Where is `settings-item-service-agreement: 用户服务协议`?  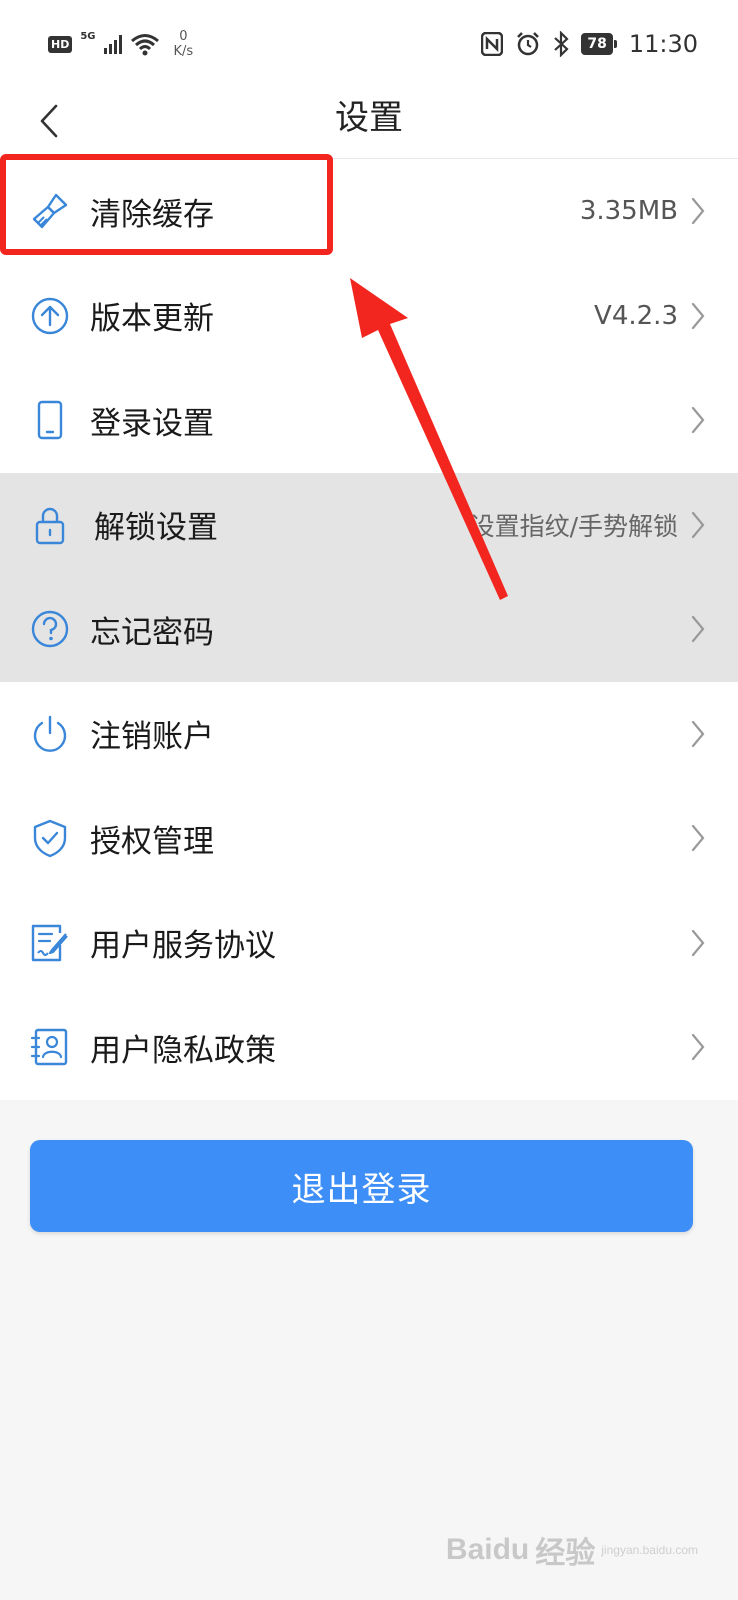
settings-item-service-agreement: 用户服务协议 is located at coordinates (369, 942).